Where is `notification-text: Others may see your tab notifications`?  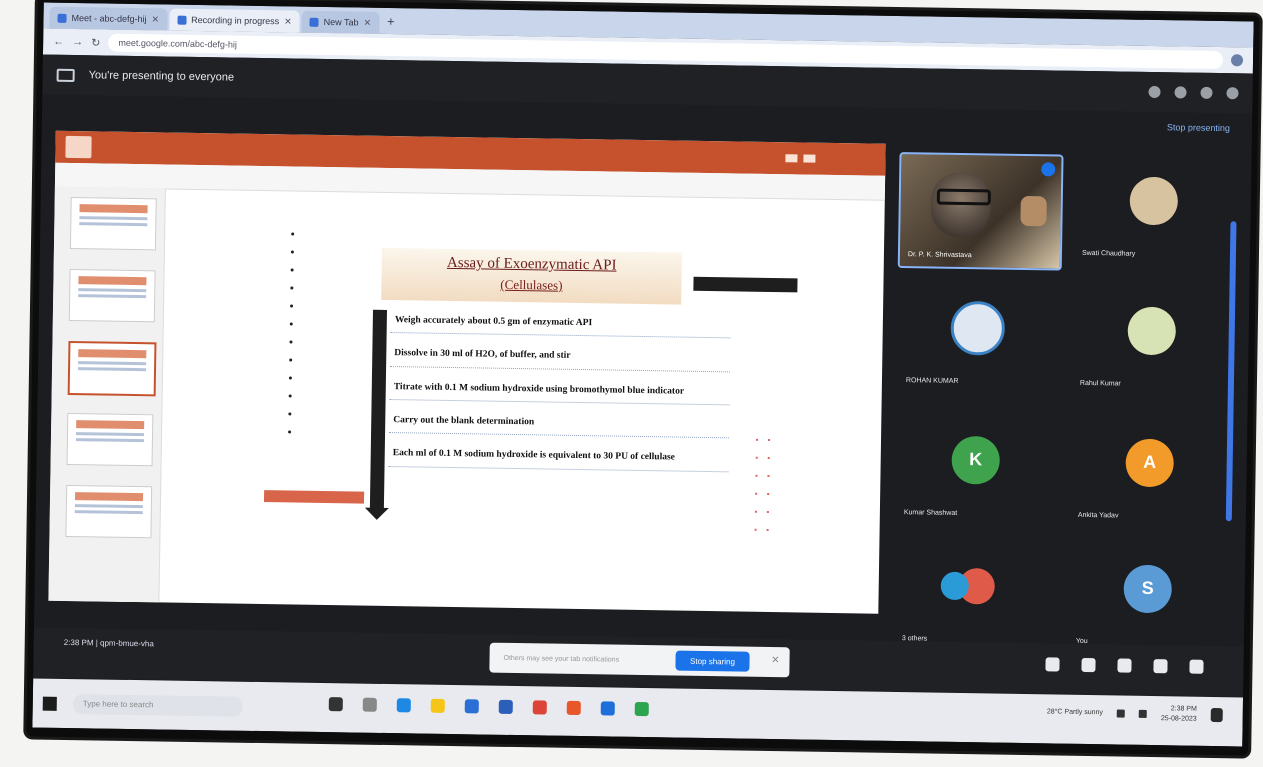 notification-text: Others may see your tab notifications is located at coordinates (561, 659).